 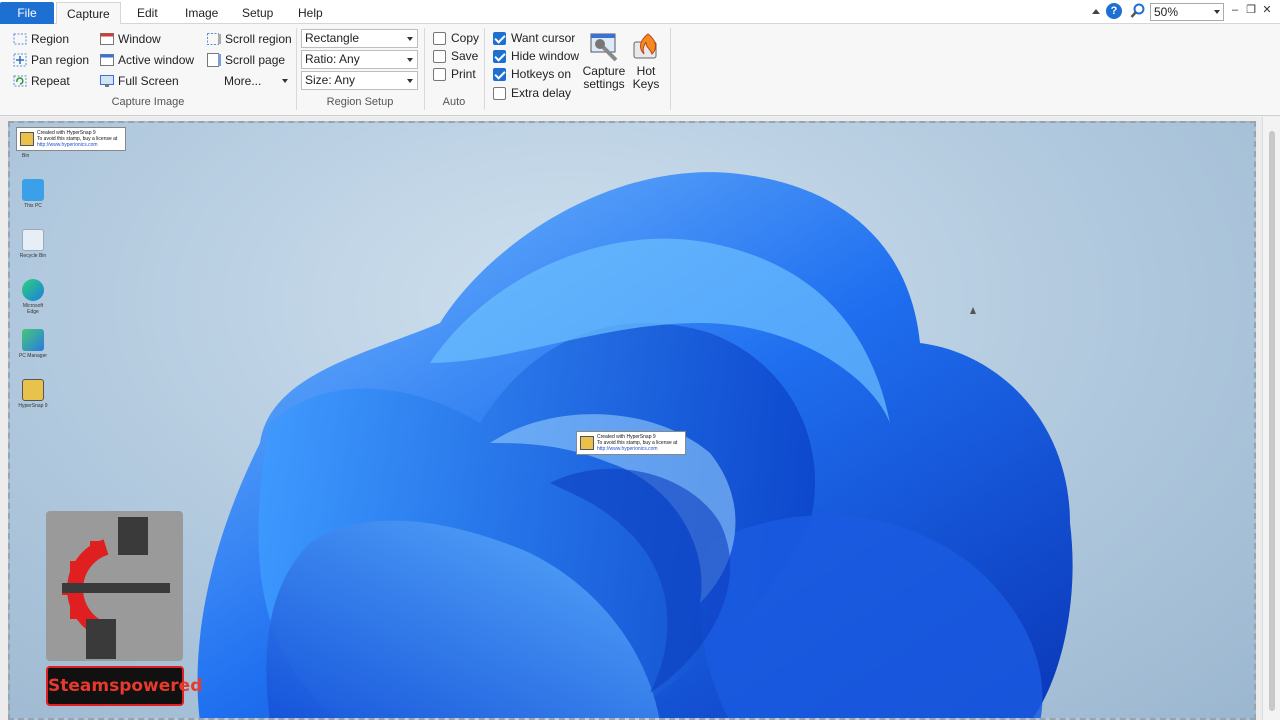 I want to click on desktop-icon-this-pc: This PC, so click(x=33, y=194).